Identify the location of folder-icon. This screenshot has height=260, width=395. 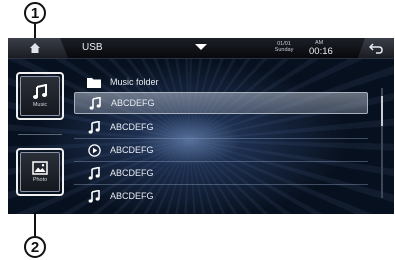
(94, 82).